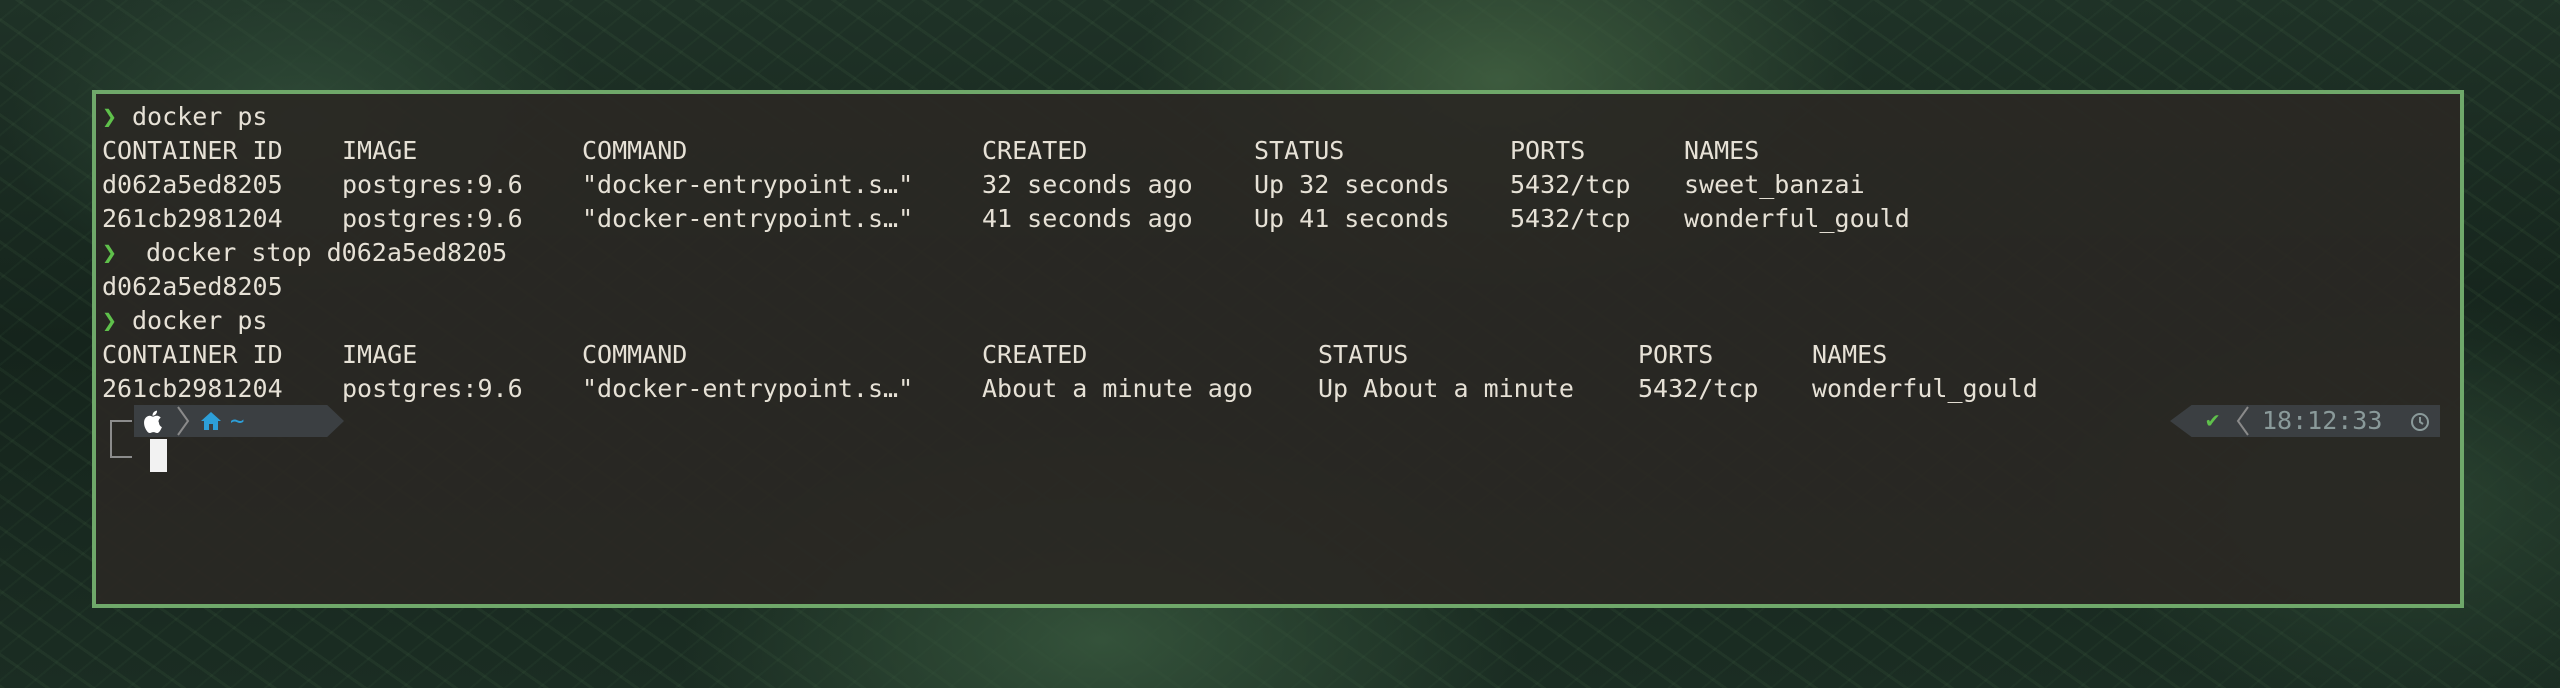 The width and height of the screenshot is (2560, 688). I want to click on stop-output-text: d062a5ed8205, so click(192, 286).